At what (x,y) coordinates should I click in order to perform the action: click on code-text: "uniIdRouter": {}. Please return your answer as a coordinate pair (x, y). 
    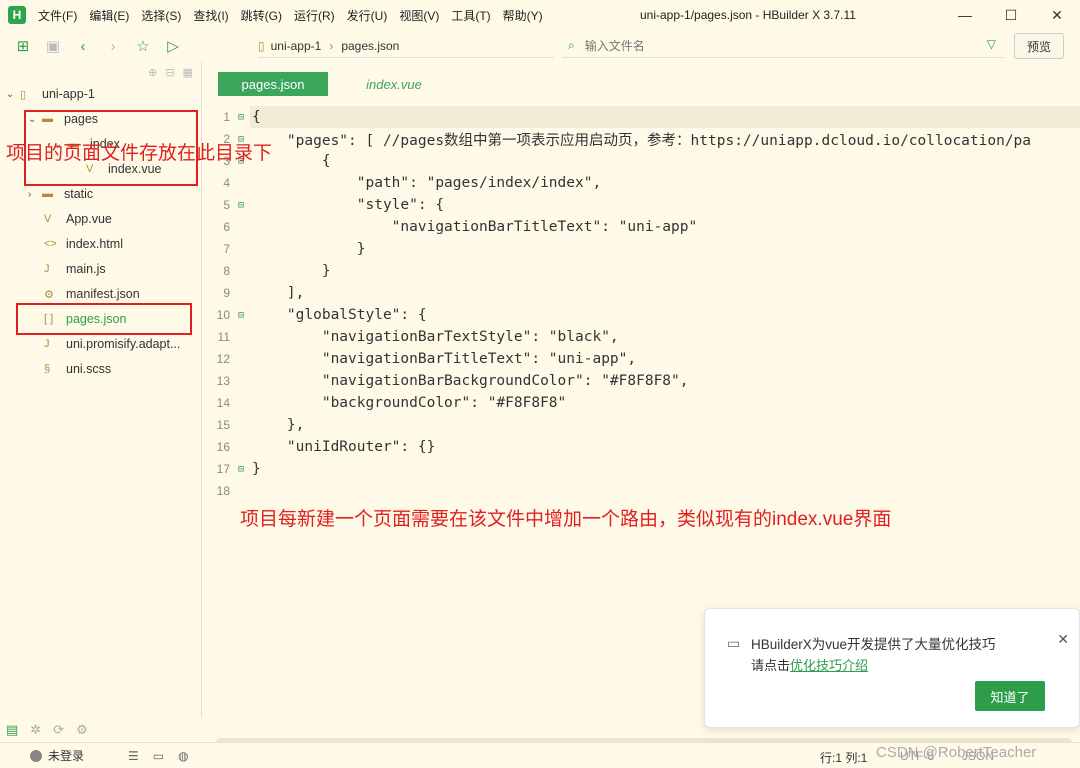
    Looking at the image, I should click on (344, 447).